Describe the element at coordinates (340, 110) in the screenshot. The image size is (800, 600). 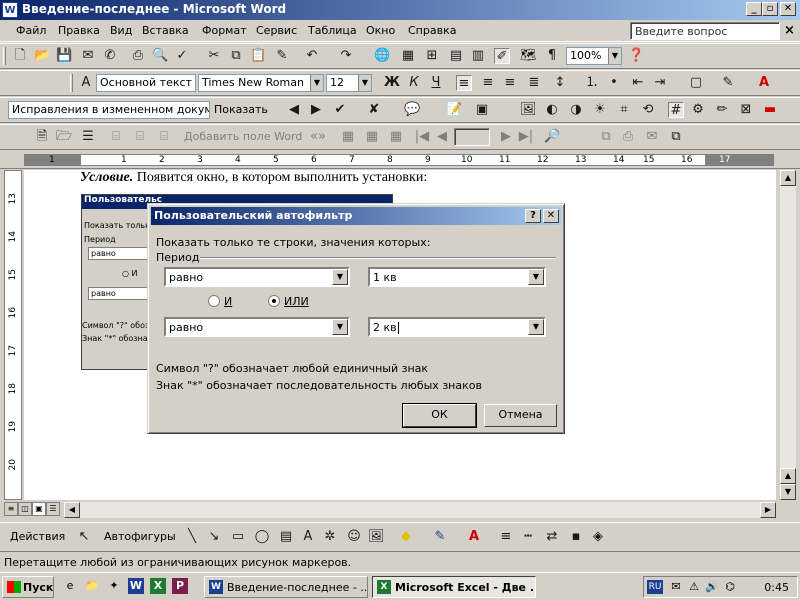
I see `accept-change-icon: ✔` at that location.